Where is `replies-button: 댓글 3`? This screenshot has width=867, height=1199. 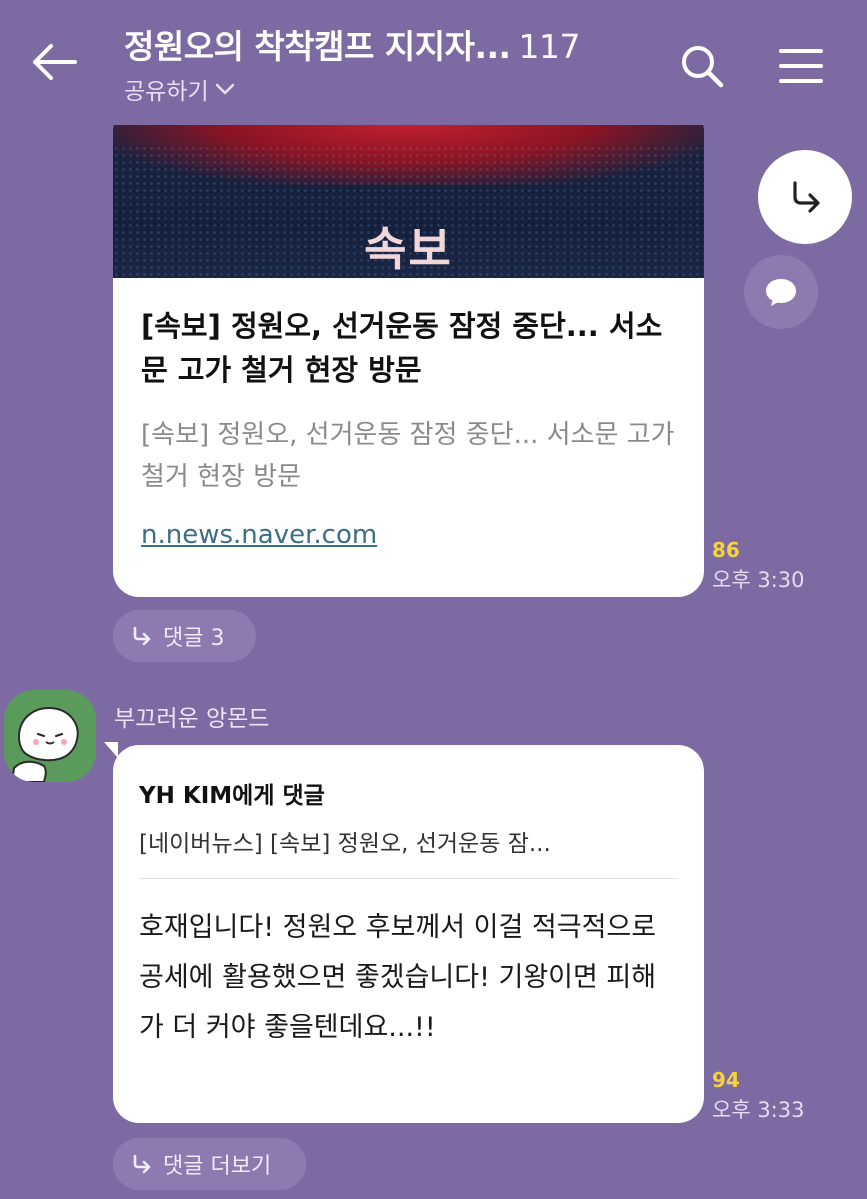
replies-button: 댓글 3 is located at coordinates (184, 636).